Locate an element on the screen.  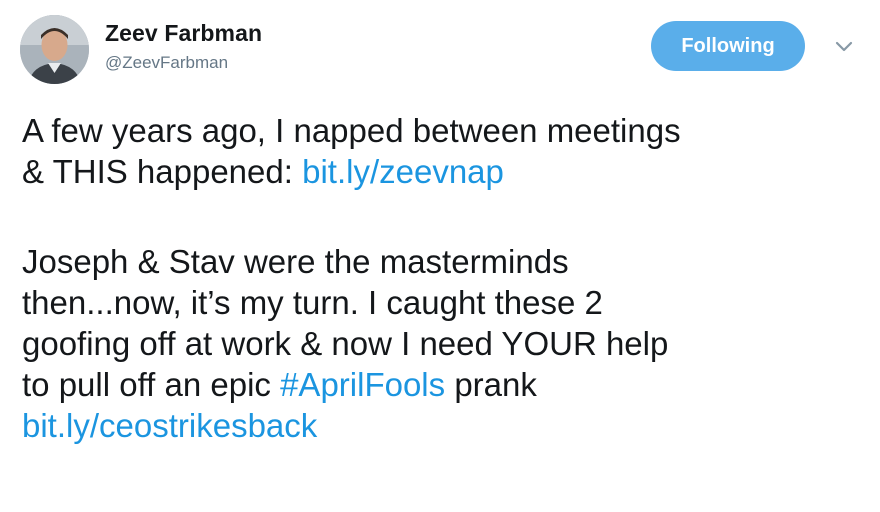
ceostrikesback-link: bit.ly/ceostrikesback is located at coordinates (169, 425).